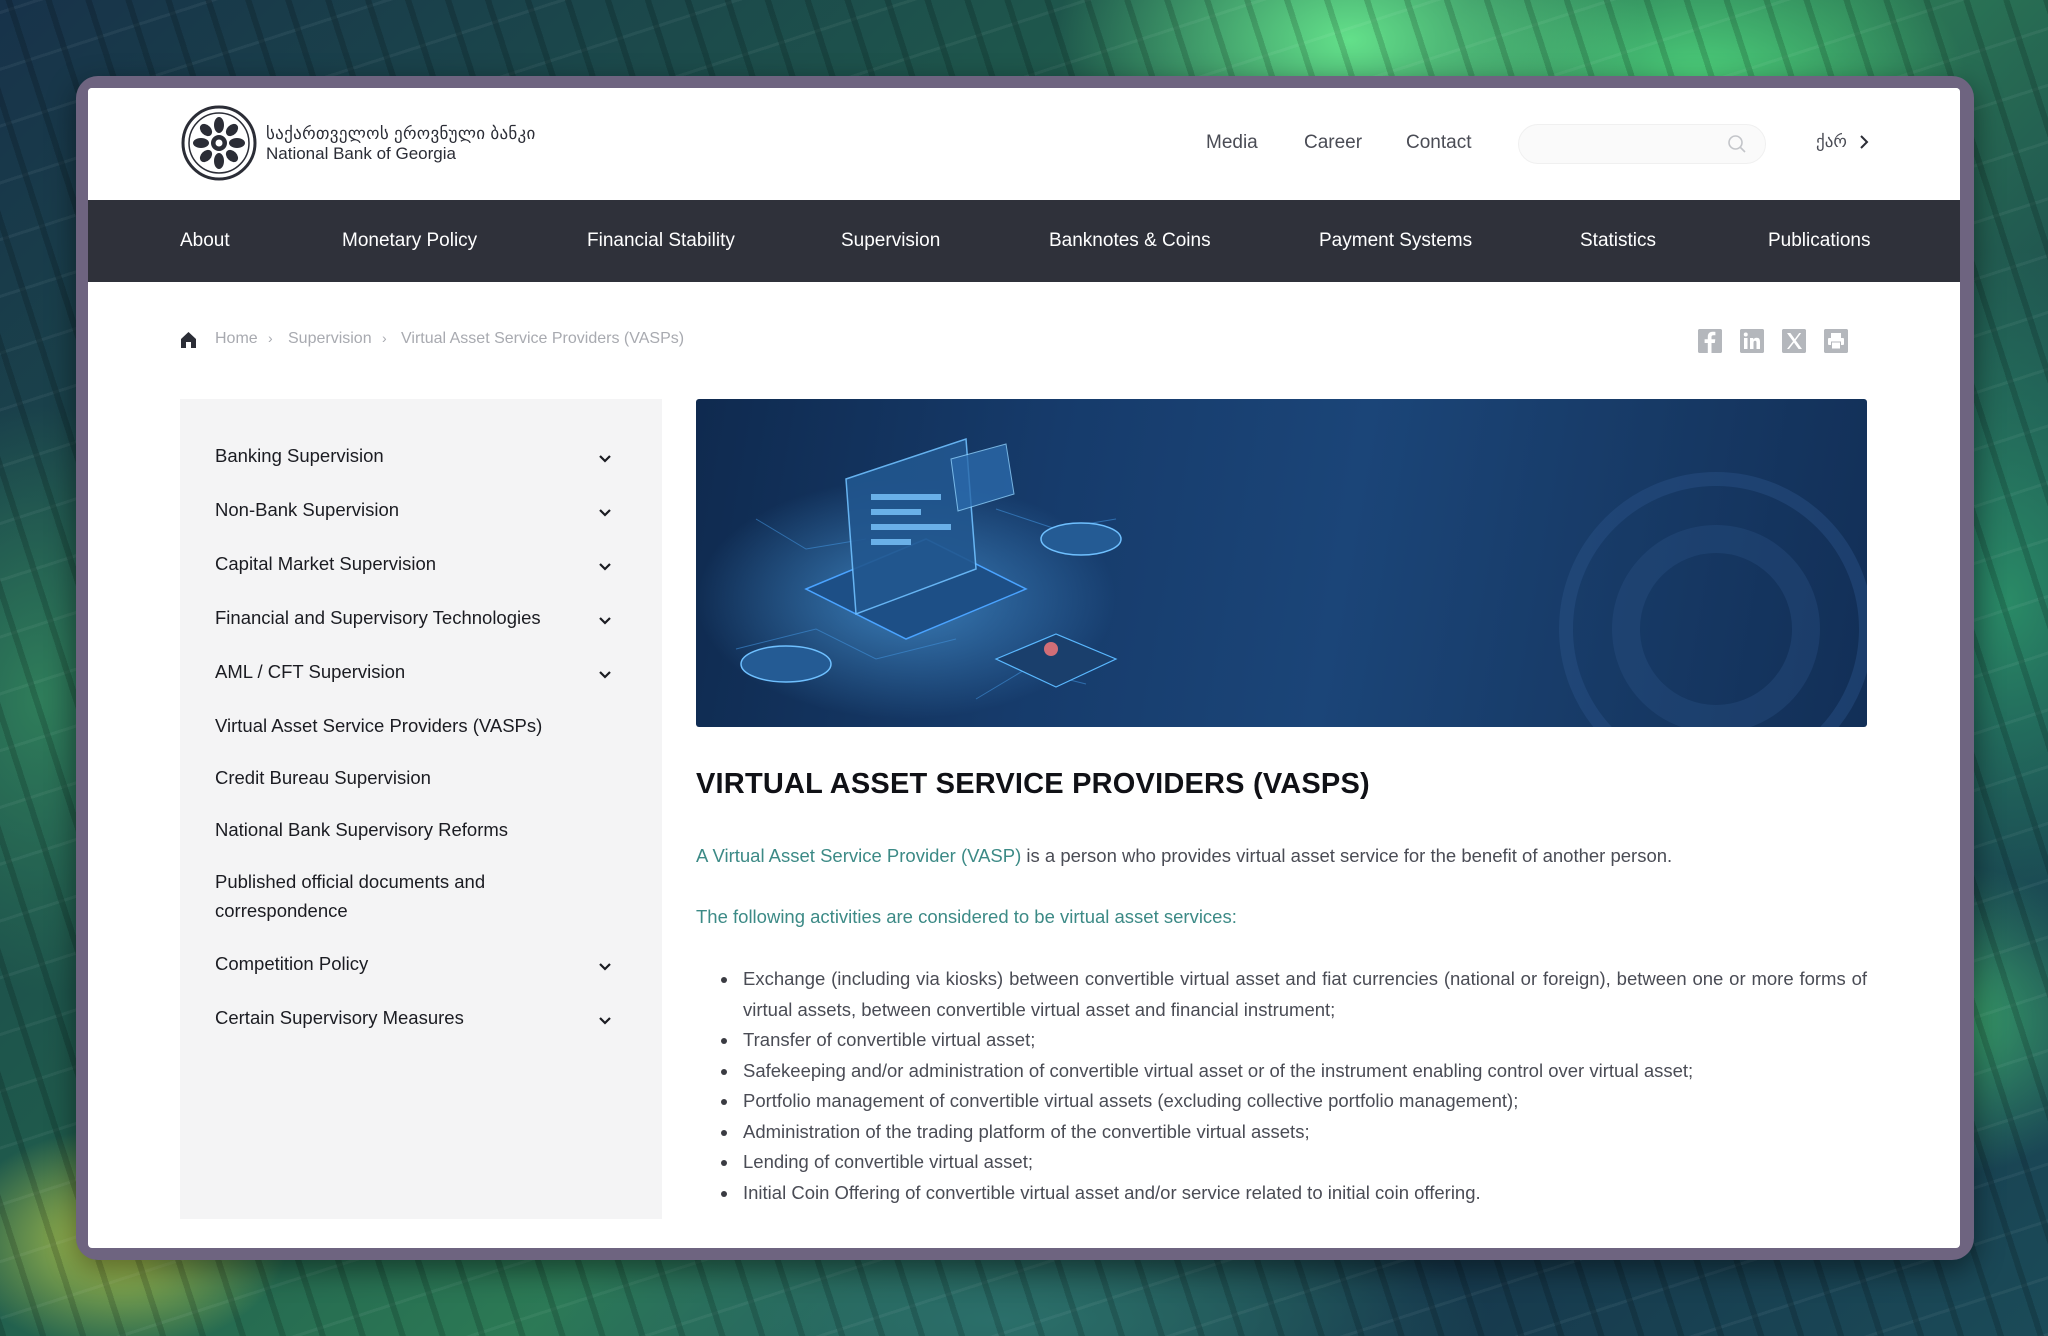 The height and width of the screenshot is (1336, 2048). Describe the element at coordinates (1281, 582) in the screenshot. I see `hero-illustration` at that location.